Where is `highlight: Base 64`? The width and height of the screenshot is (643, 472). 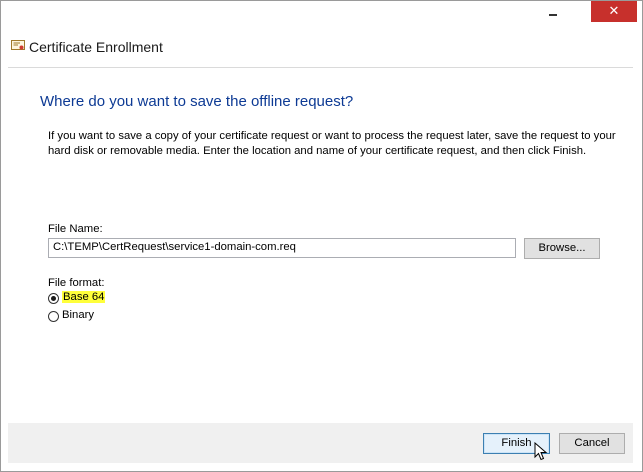
highlight: Base 64 is located at coordinates (84, 297).